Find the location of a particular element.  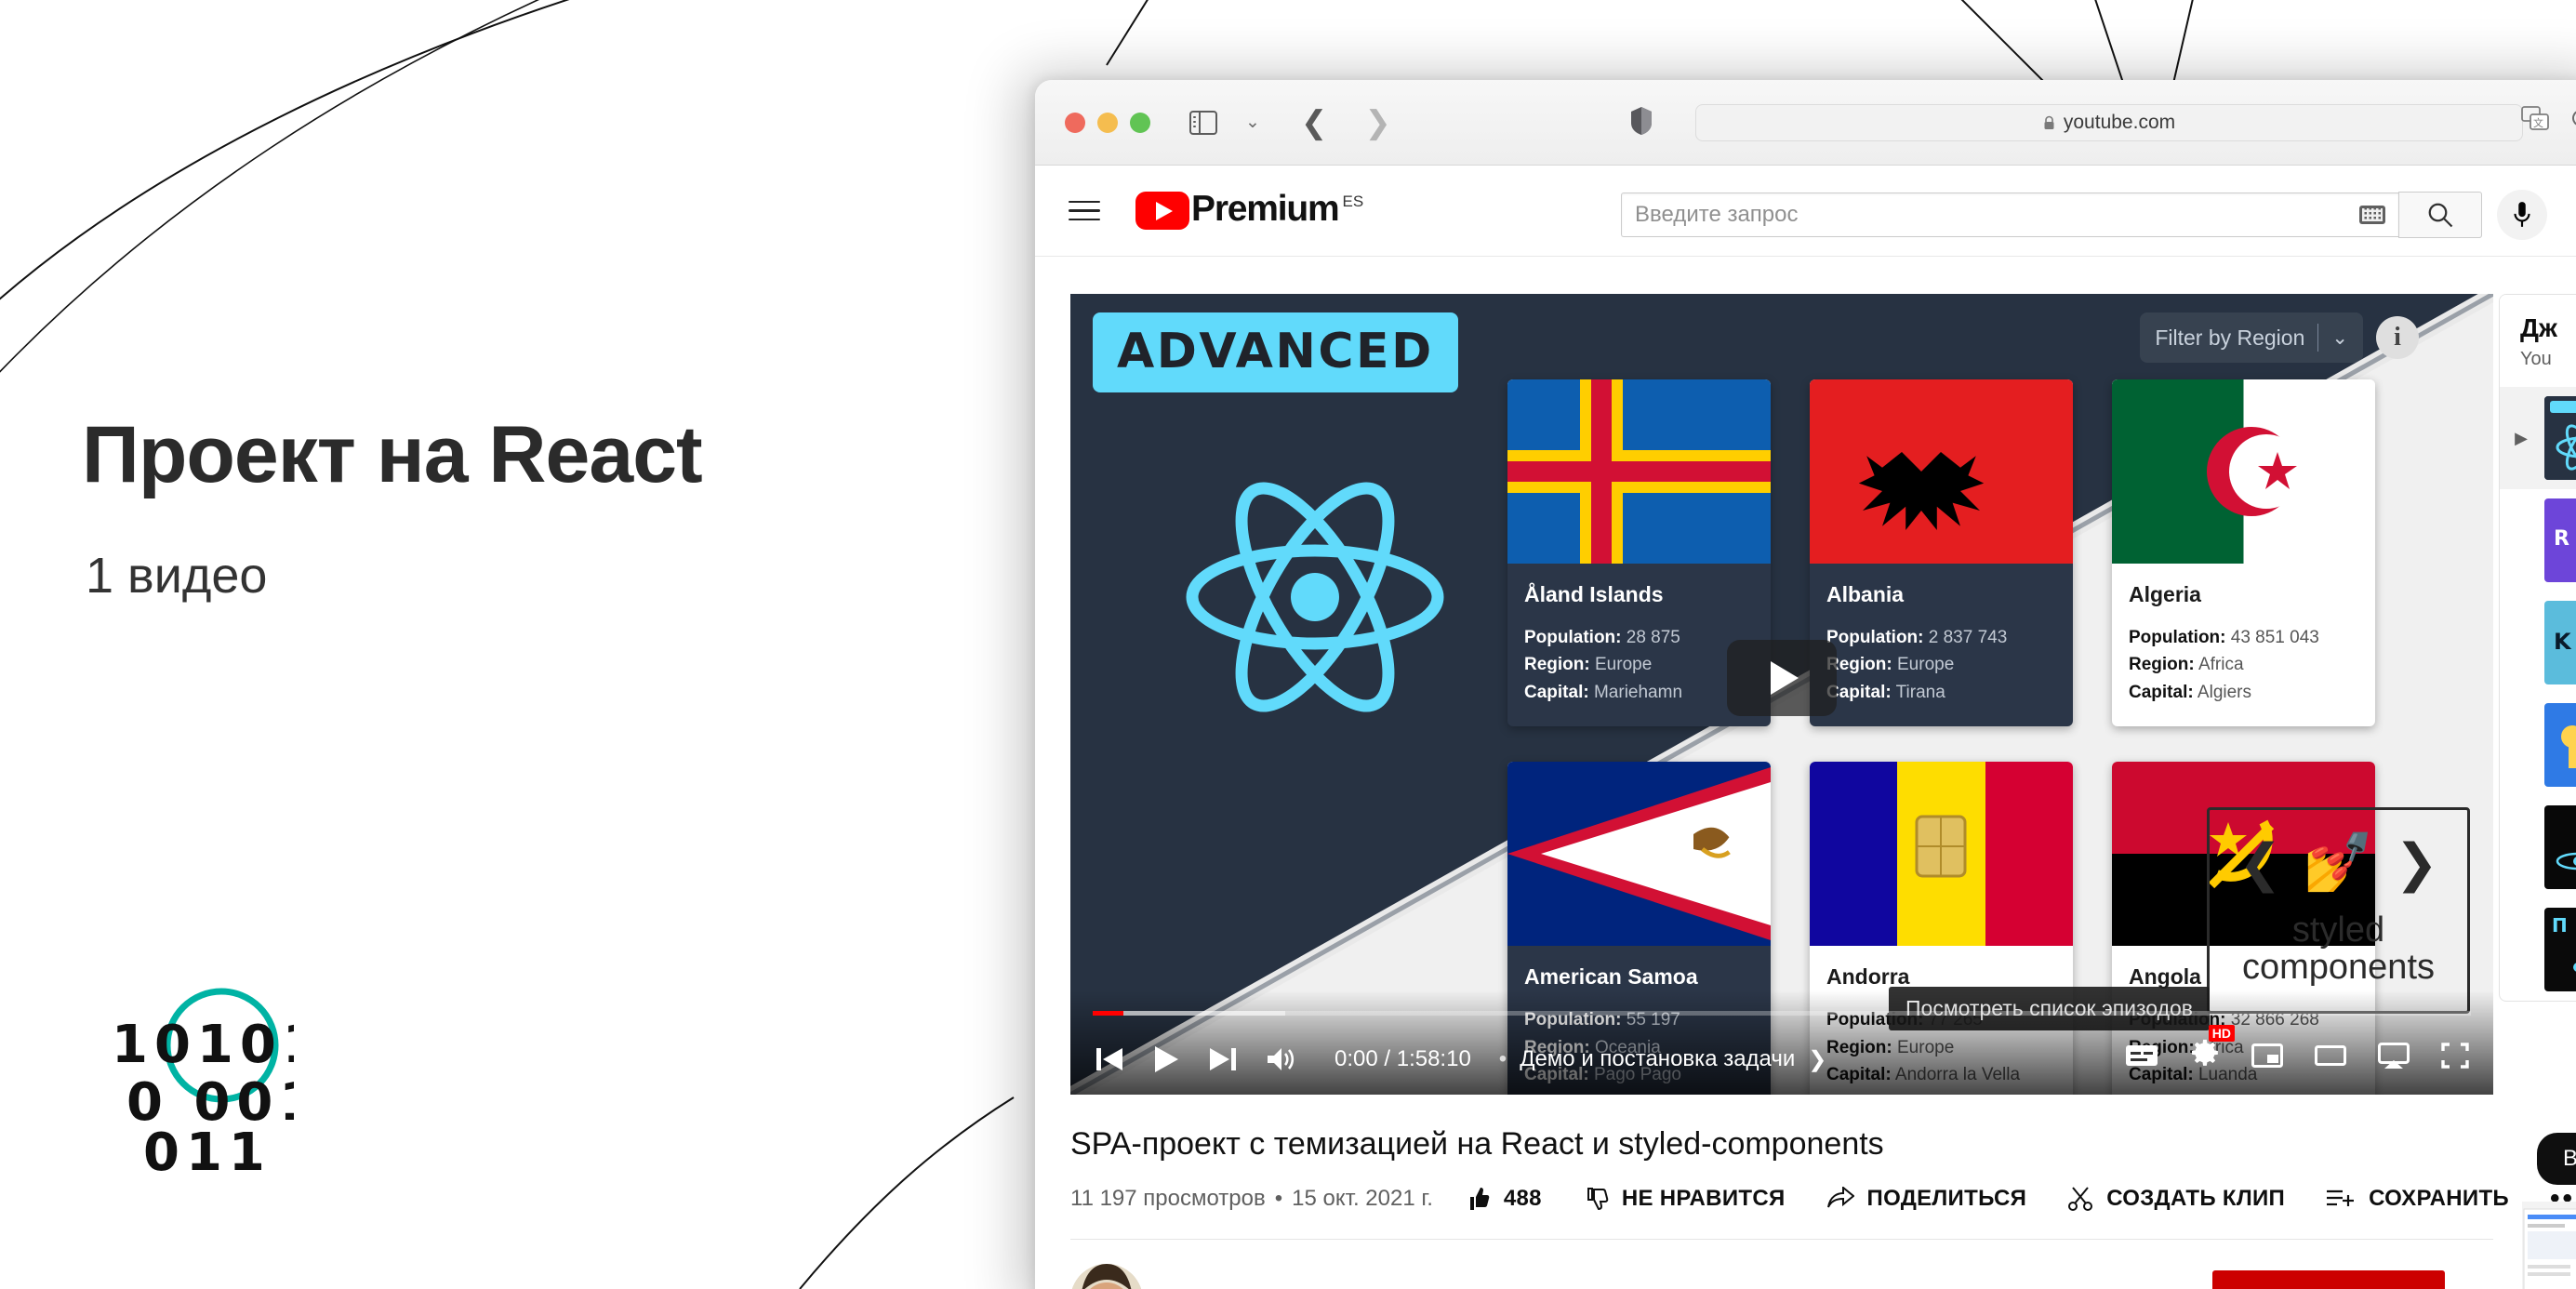

miniplayer-icon is located at coordinates (2267, 1055).